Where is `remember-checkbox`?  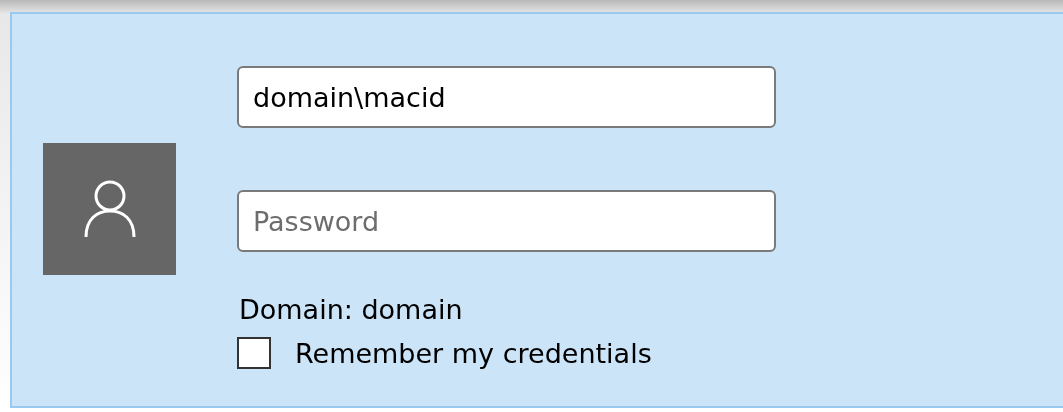 remember-checkbox is located at coordinates (254, 353).